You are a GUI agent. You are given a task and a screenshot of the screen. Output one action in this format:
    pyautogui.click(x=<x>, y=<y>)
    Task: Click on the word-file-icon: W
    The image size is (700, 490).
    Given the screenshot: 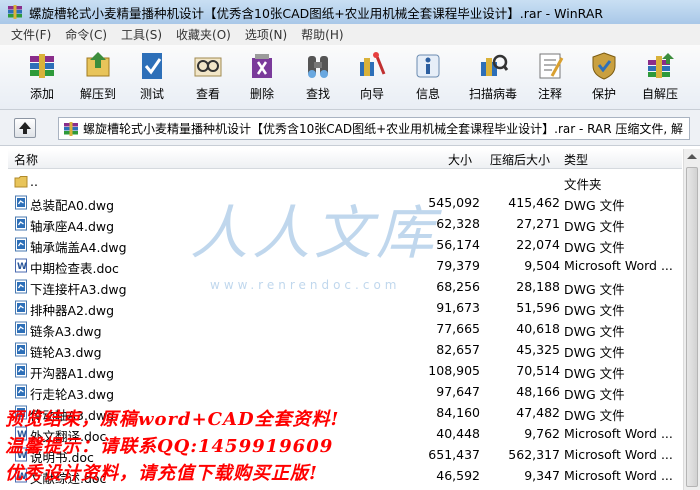 What is the action you would take?
    pyautogui.click(x=21, y=265)
    